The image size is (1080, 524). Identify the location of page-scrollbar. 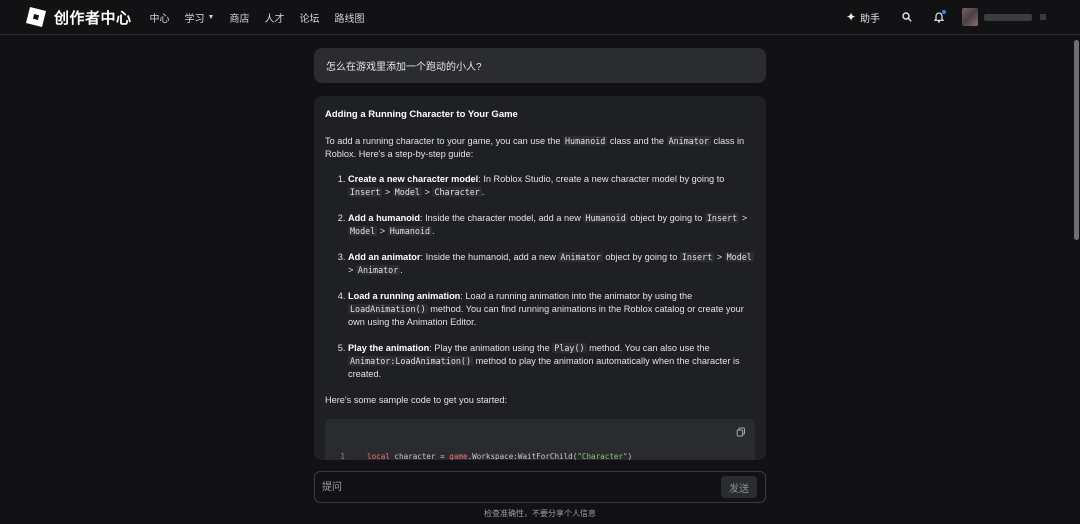
(1076, 279).